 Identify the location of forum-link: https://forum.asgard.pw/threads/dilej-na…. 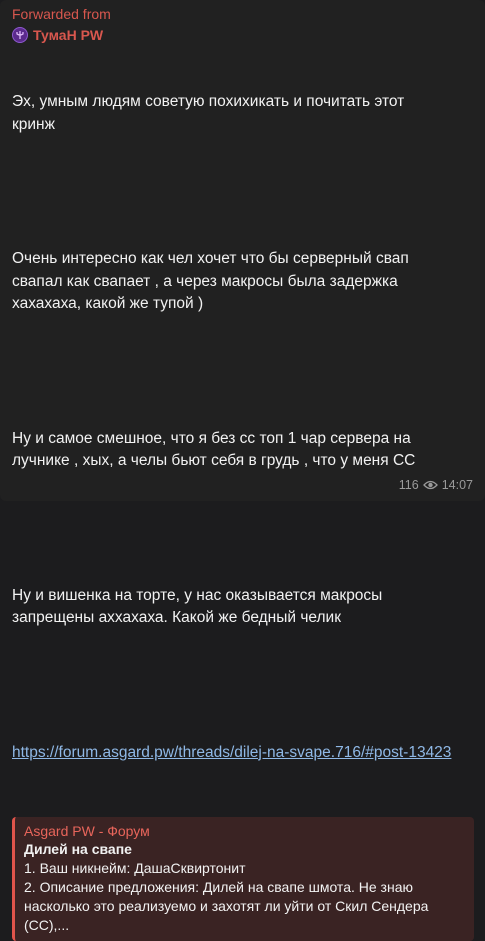
(232, 753).